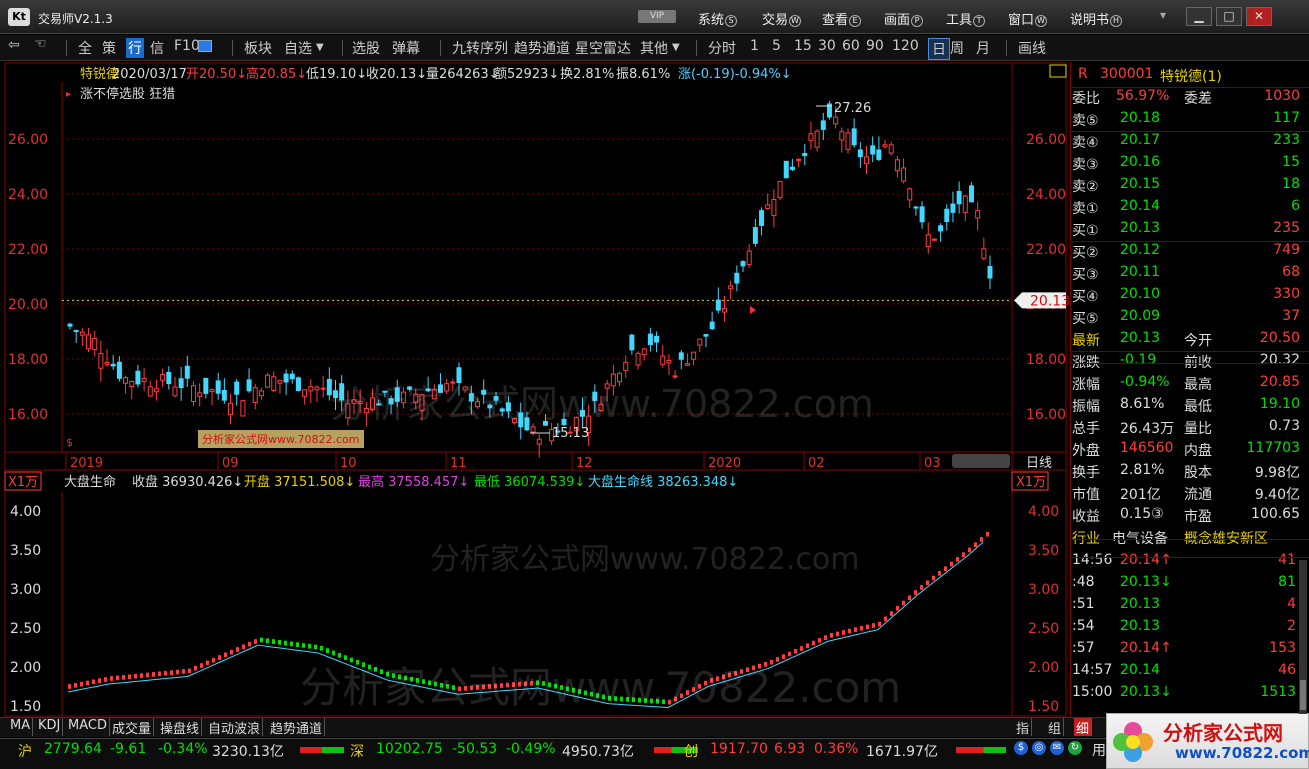  I want to click on panel-tab-2: 细, so click(1083, 727).